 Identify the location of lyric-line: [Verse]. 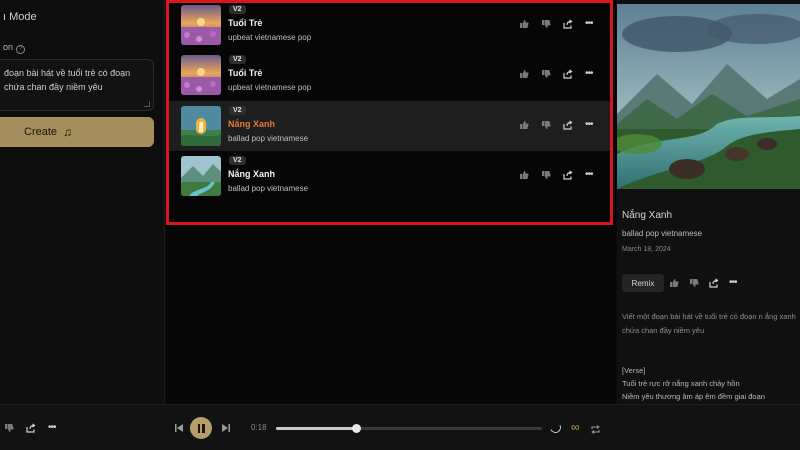
(634, 370).